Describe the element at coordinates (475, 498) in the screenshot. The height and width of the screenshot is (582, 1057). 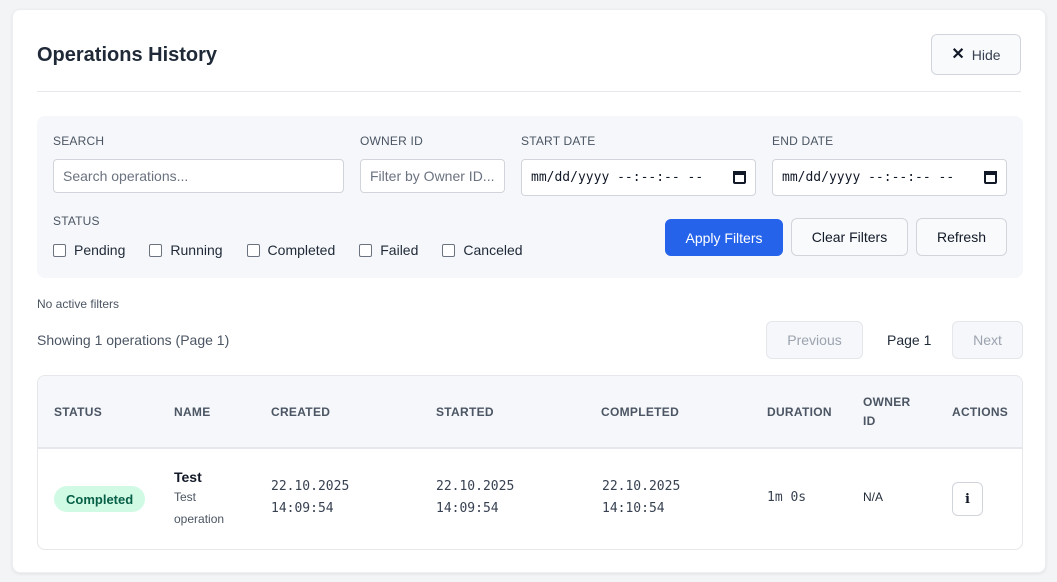
I see `started-cell: 22.10.2025 14:09:54` at that location.